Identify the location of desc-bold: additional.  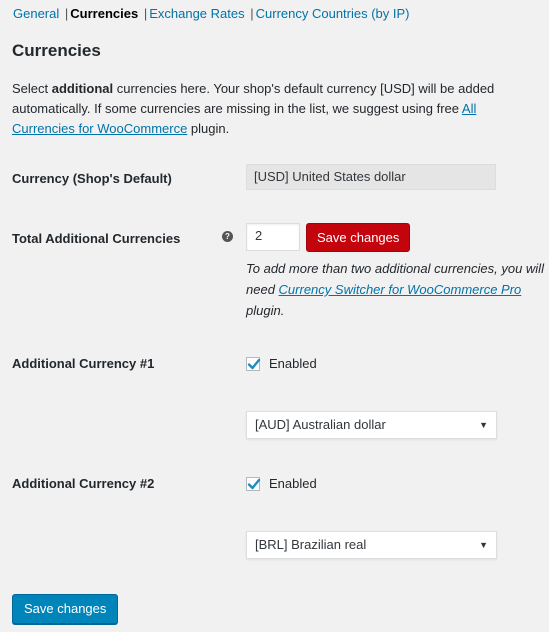
(82, 88).